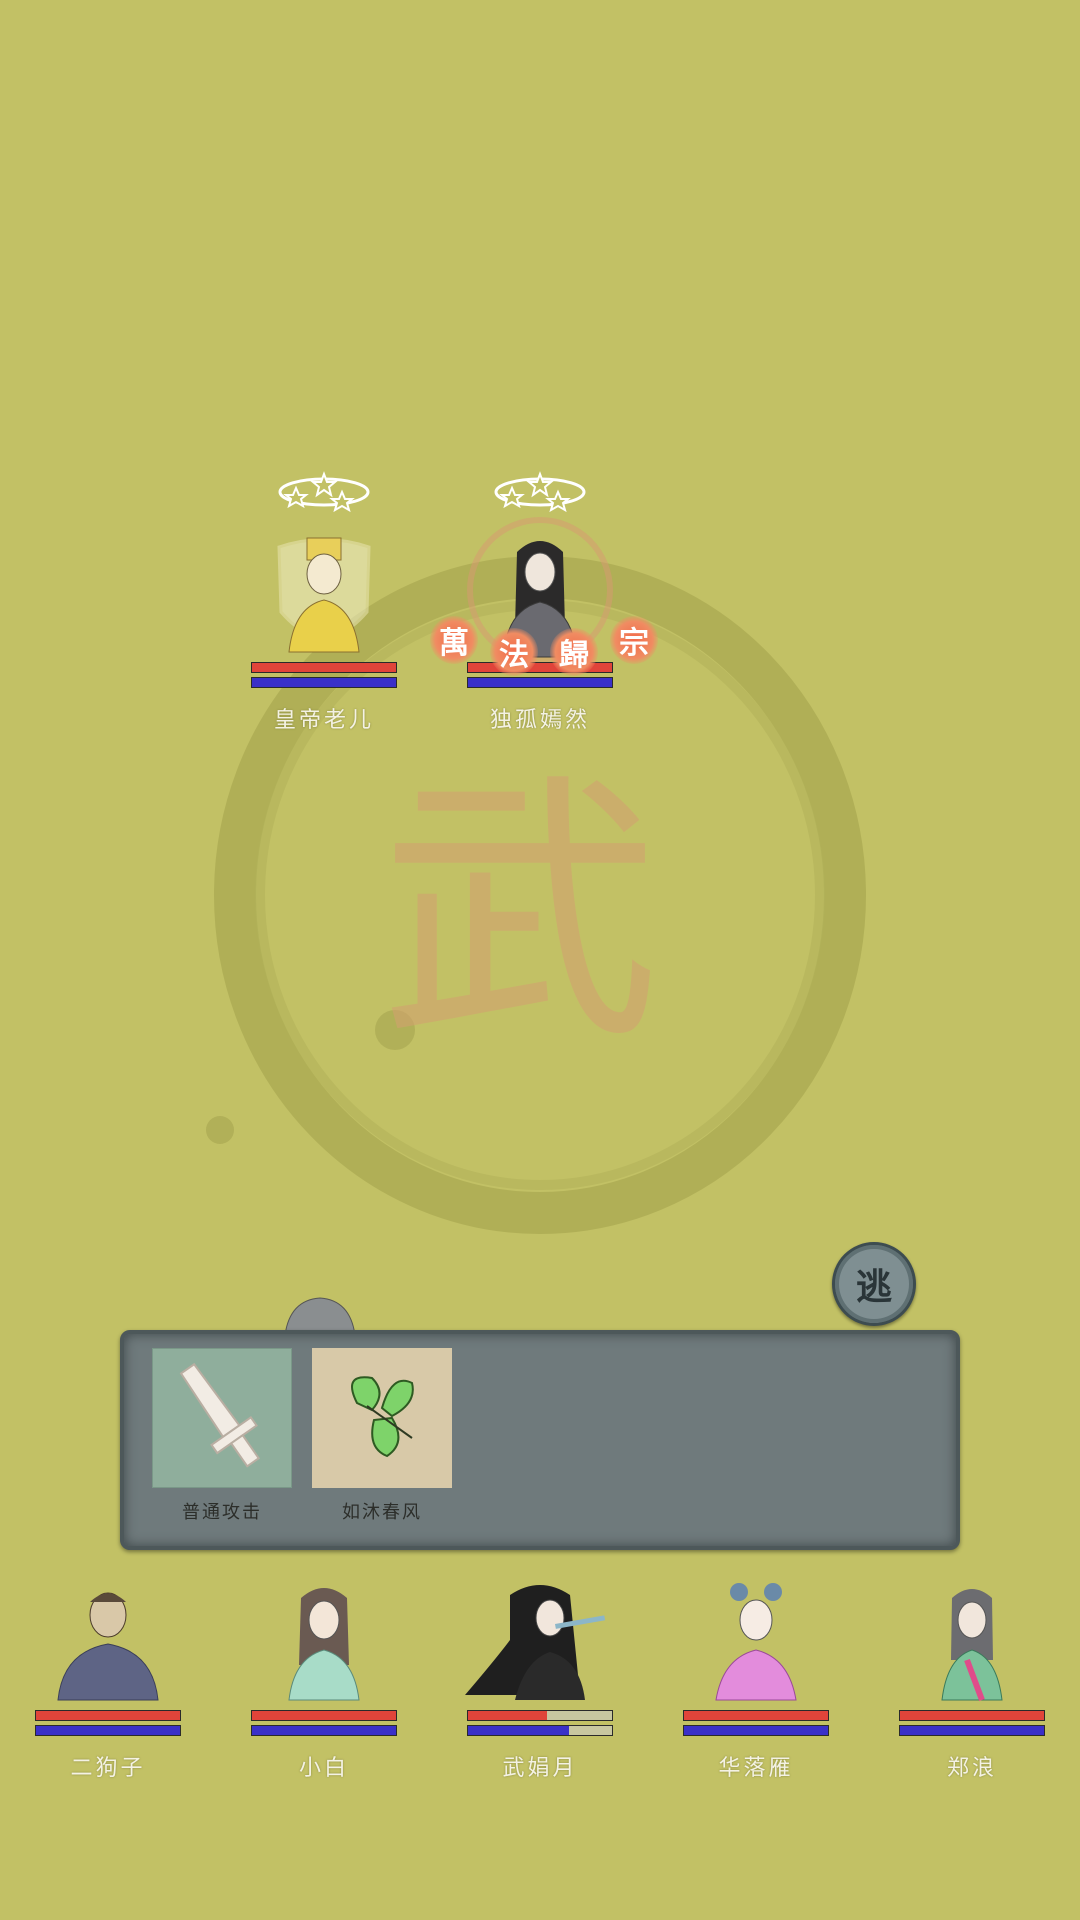  Describe the element at coordinates (539, 720) in the screenshot. I see `enemy-name: 独孤嫣然` at that location.